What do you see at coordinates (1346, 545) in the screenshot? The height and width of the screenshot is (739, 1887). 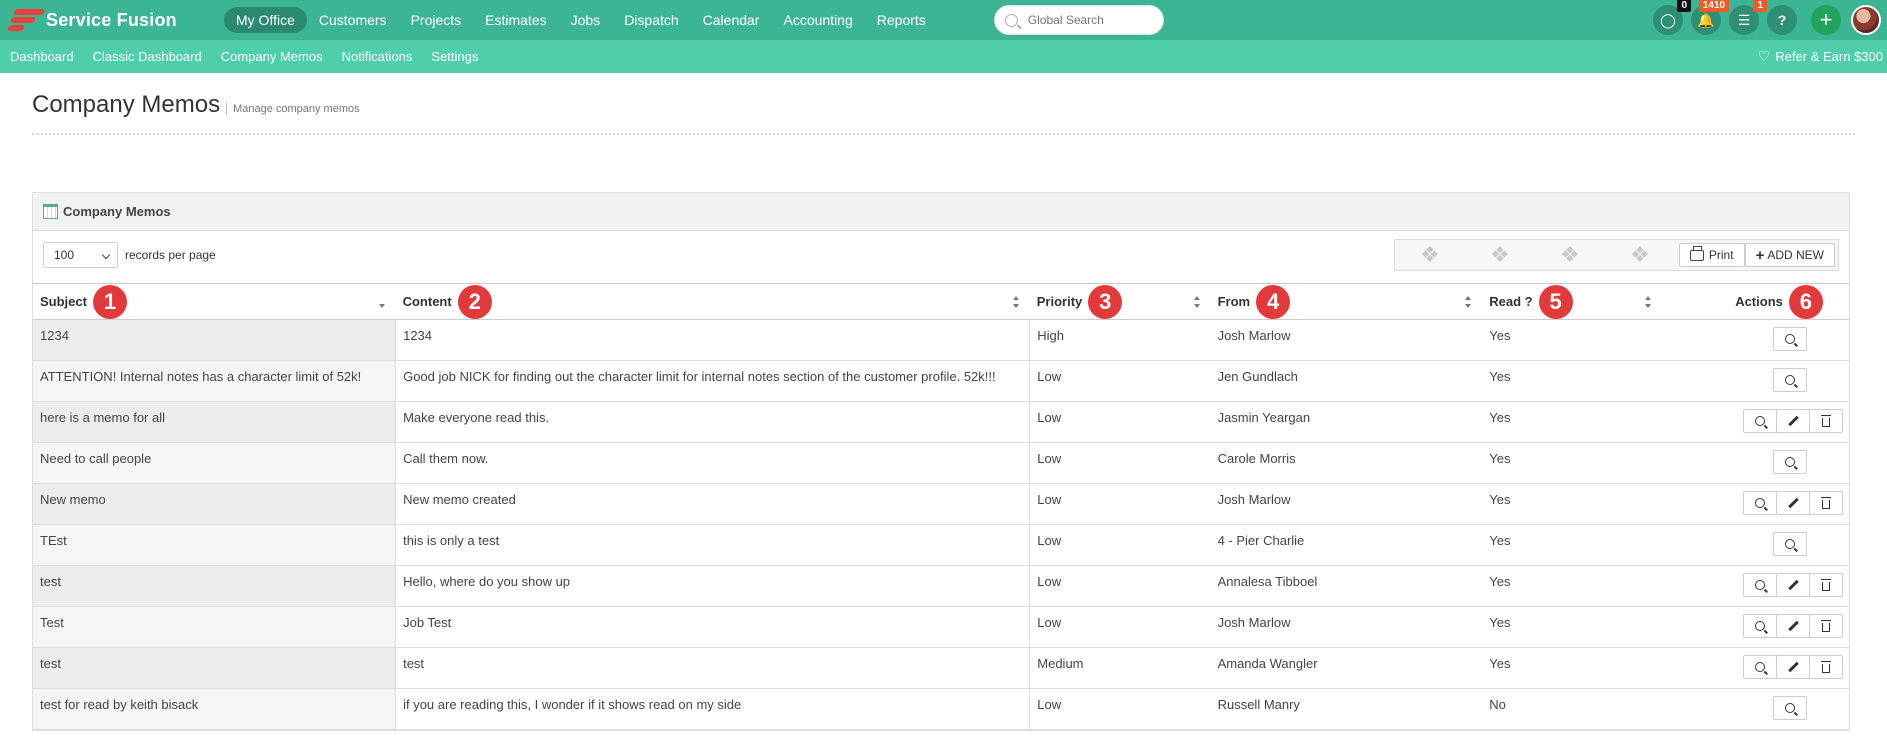 I see `from-cell: 4 - Pier Charlie` at bounding box center [1346, 545].